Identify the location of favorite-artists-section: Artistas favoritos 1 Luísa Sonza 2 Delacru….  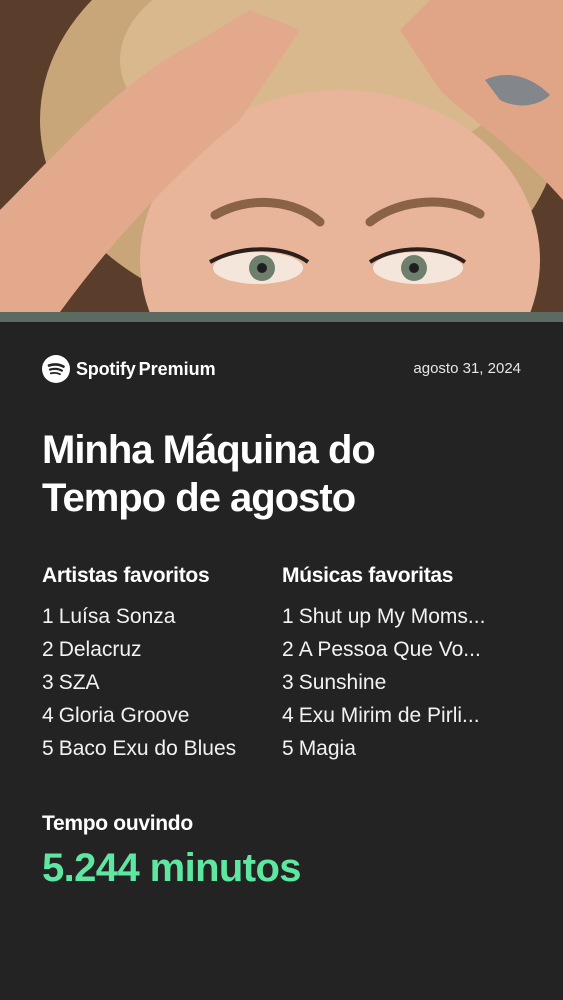
(157, 664).